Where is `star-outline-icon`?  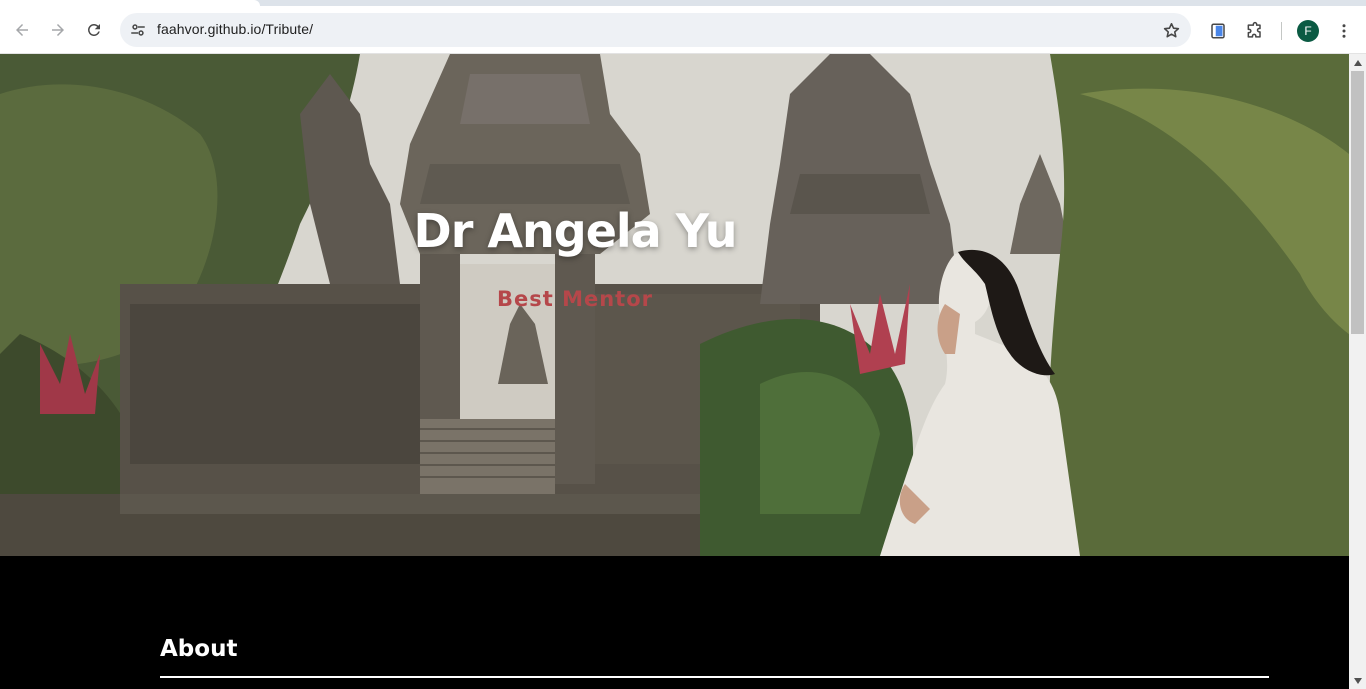 star-outline-icon is located at coordinates (1171, 29).